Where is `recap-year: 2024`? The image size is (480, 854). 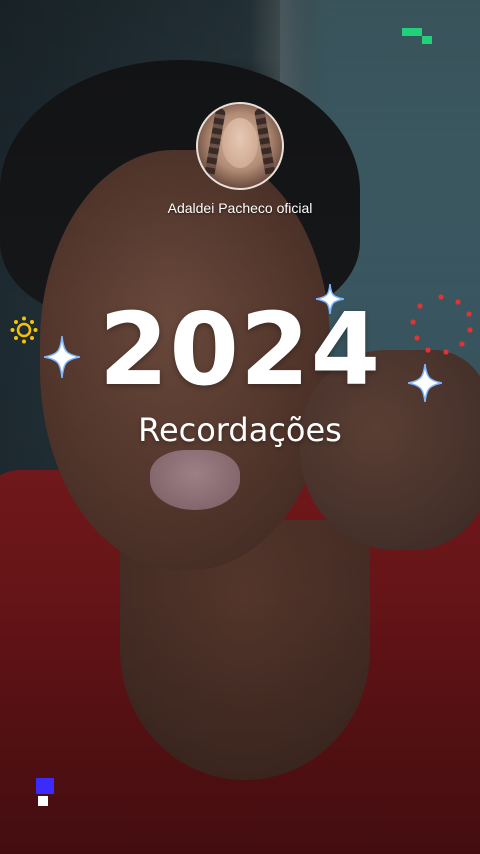 recap-year: 2024 is located at coordinates (240, 349).